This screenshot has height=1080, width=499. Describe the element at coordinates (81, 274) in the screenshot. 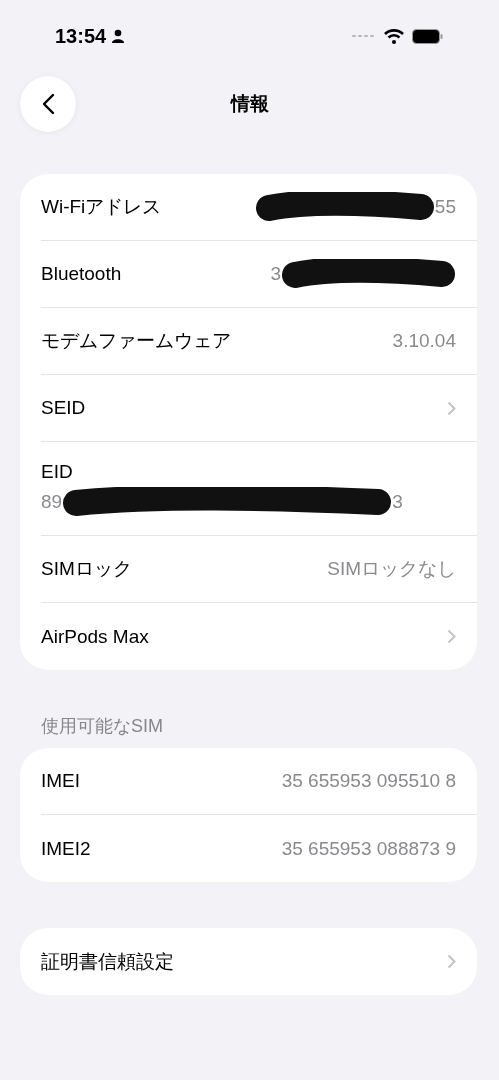

I see `row-label: Bluetooth` at that location.